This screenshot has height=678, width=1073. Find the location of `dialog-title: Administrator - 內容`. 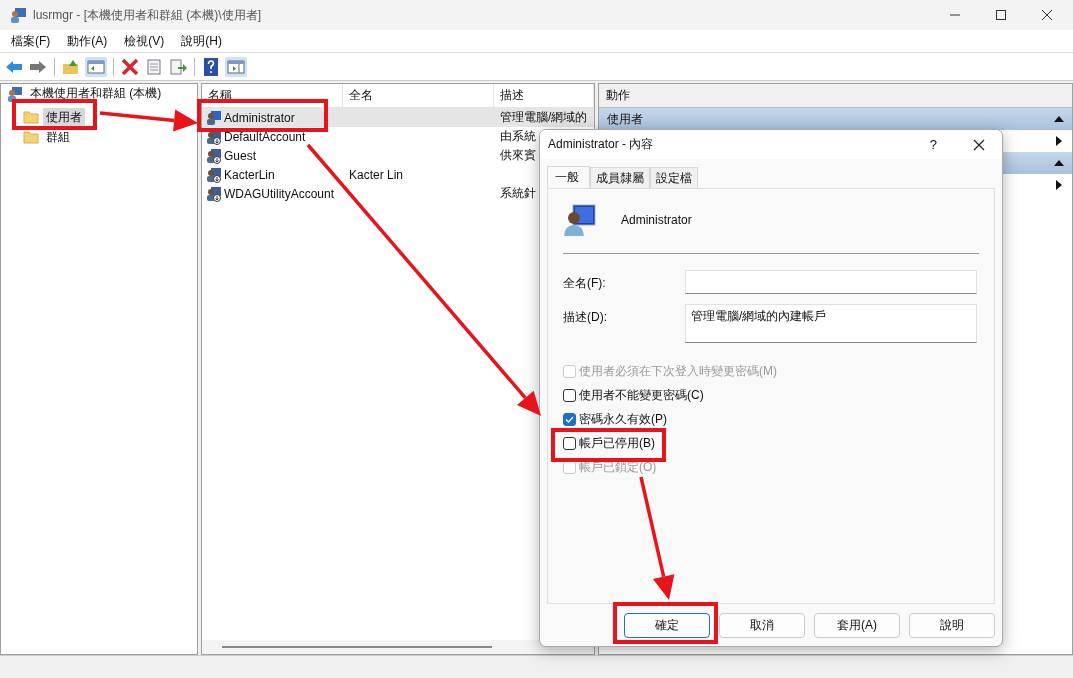

dialog-title: Administrator - 內容 is located at coordinates (601, 144).